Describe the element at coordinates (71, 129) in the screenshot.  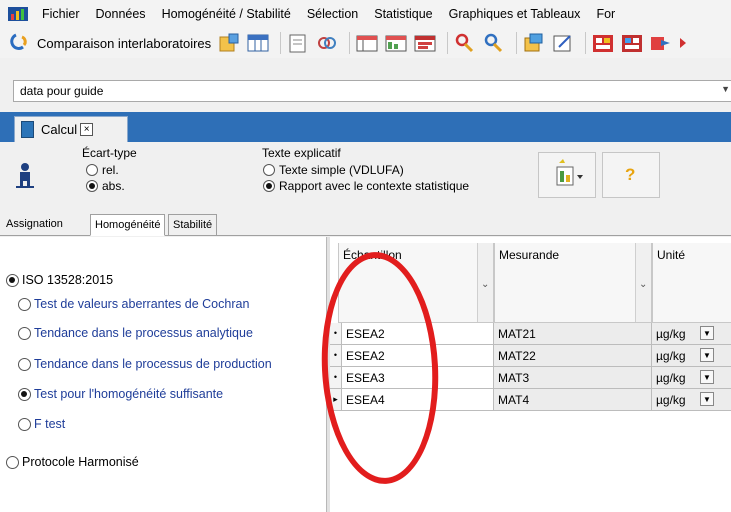
I see `tab-calcul: Calcul ×` at that location.